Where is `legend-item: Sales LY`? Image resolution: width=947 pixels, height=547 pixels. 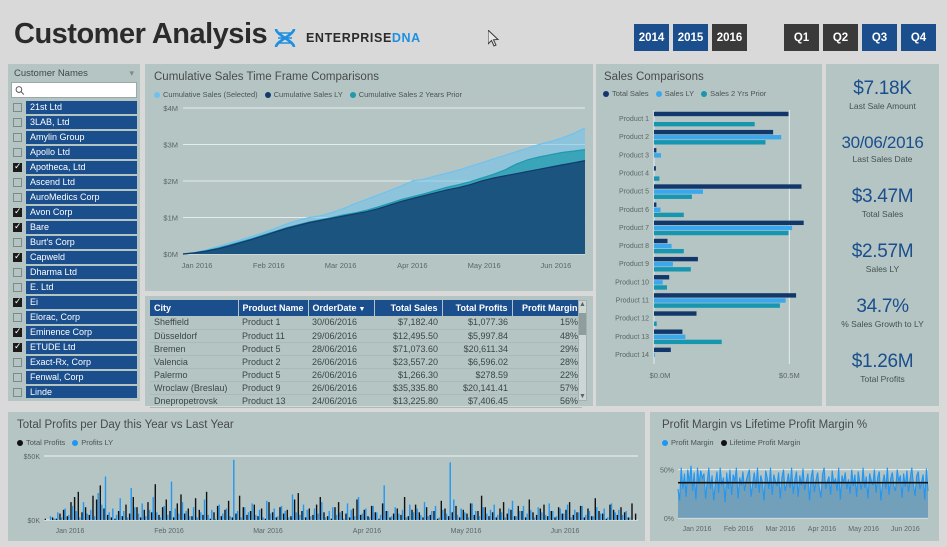
legend-item: Sales LY is located at coordinates (674, 93).